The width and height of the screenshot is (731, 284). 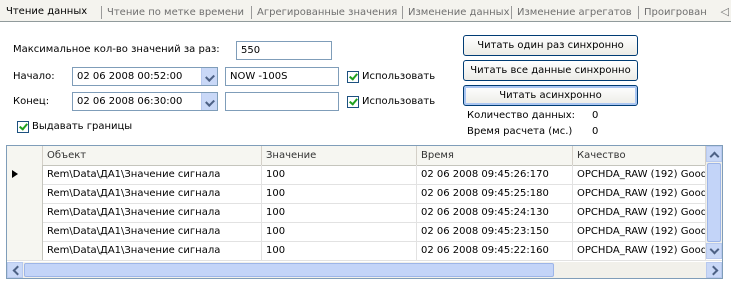 What do you see at coordinates (725, 11) in the screenshot?
I see `tab-scroll-left-icon: ◁` at bounding box center [725, 11].